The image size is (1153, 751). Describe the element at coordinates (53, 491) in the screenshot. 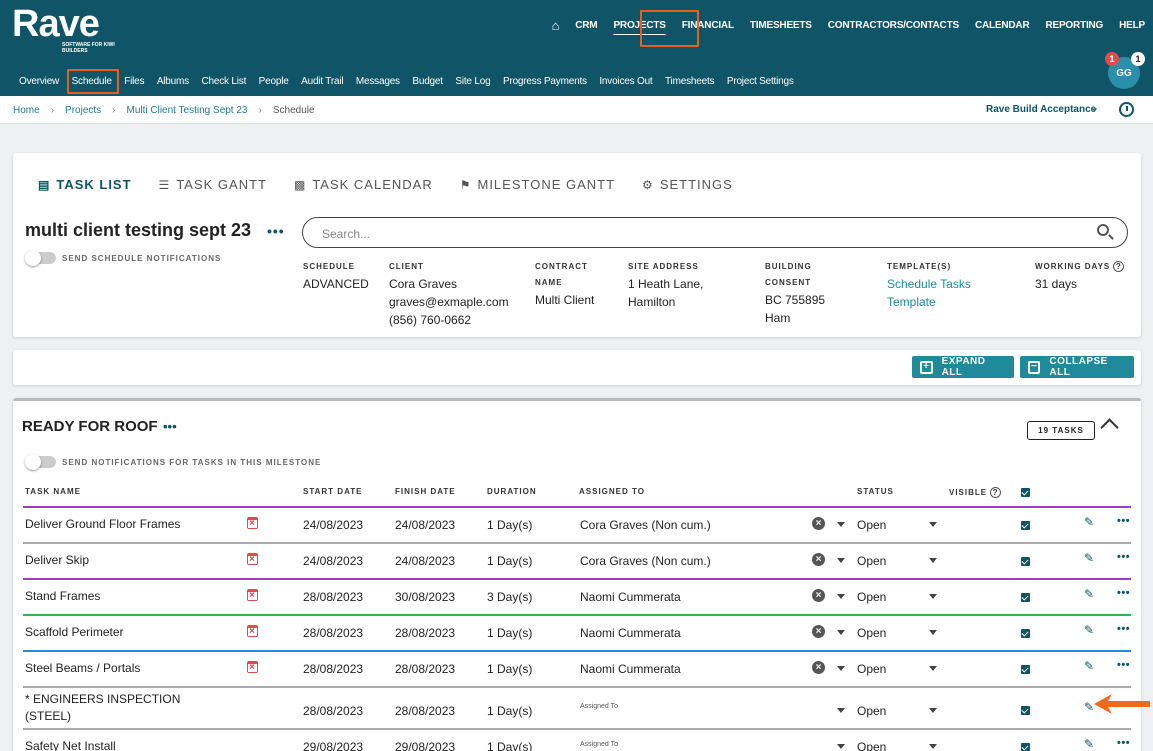

I see `column-task-name: TASK NAME` at that location.